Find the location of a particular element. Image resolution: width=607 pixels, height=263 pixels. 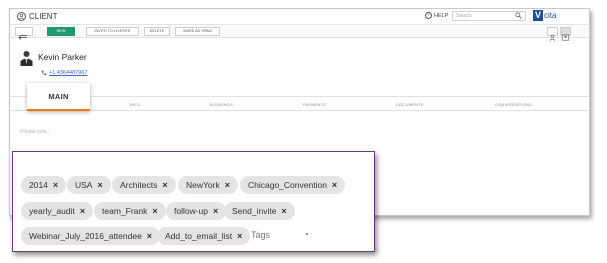

person-view-button is located at coordinates (552, 34).